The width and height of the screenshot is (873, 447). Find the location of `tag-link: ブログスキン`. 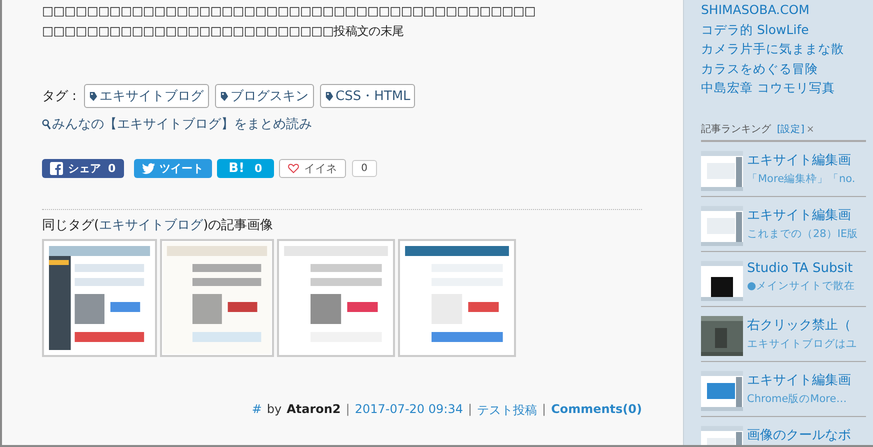

tag-link: ブログスキン is located at coordinates (264, 96).